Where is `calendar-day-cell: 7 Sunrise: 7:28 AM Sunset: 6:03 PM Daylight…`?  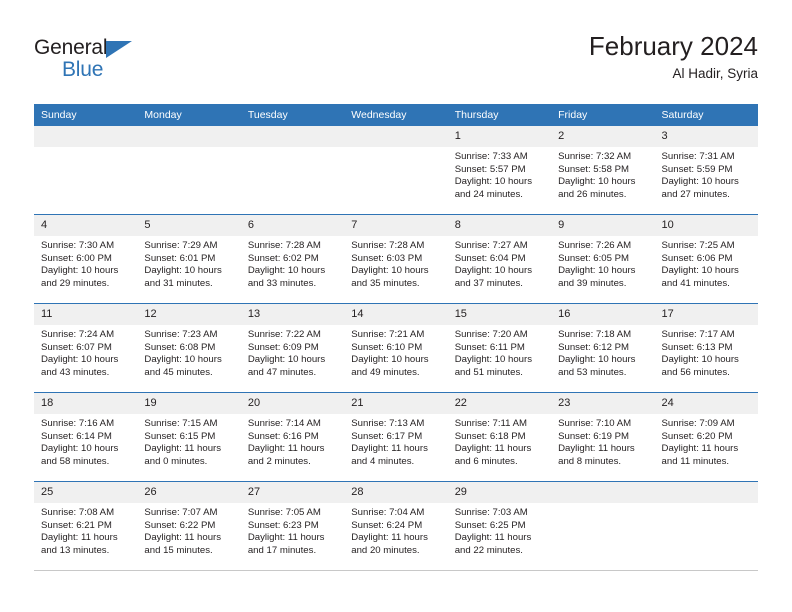 calendar-day-cell: 7 Sunrise: 7:28 AM Sunset: 6:03 PM Daylight… is located at coordinates (396, 259).